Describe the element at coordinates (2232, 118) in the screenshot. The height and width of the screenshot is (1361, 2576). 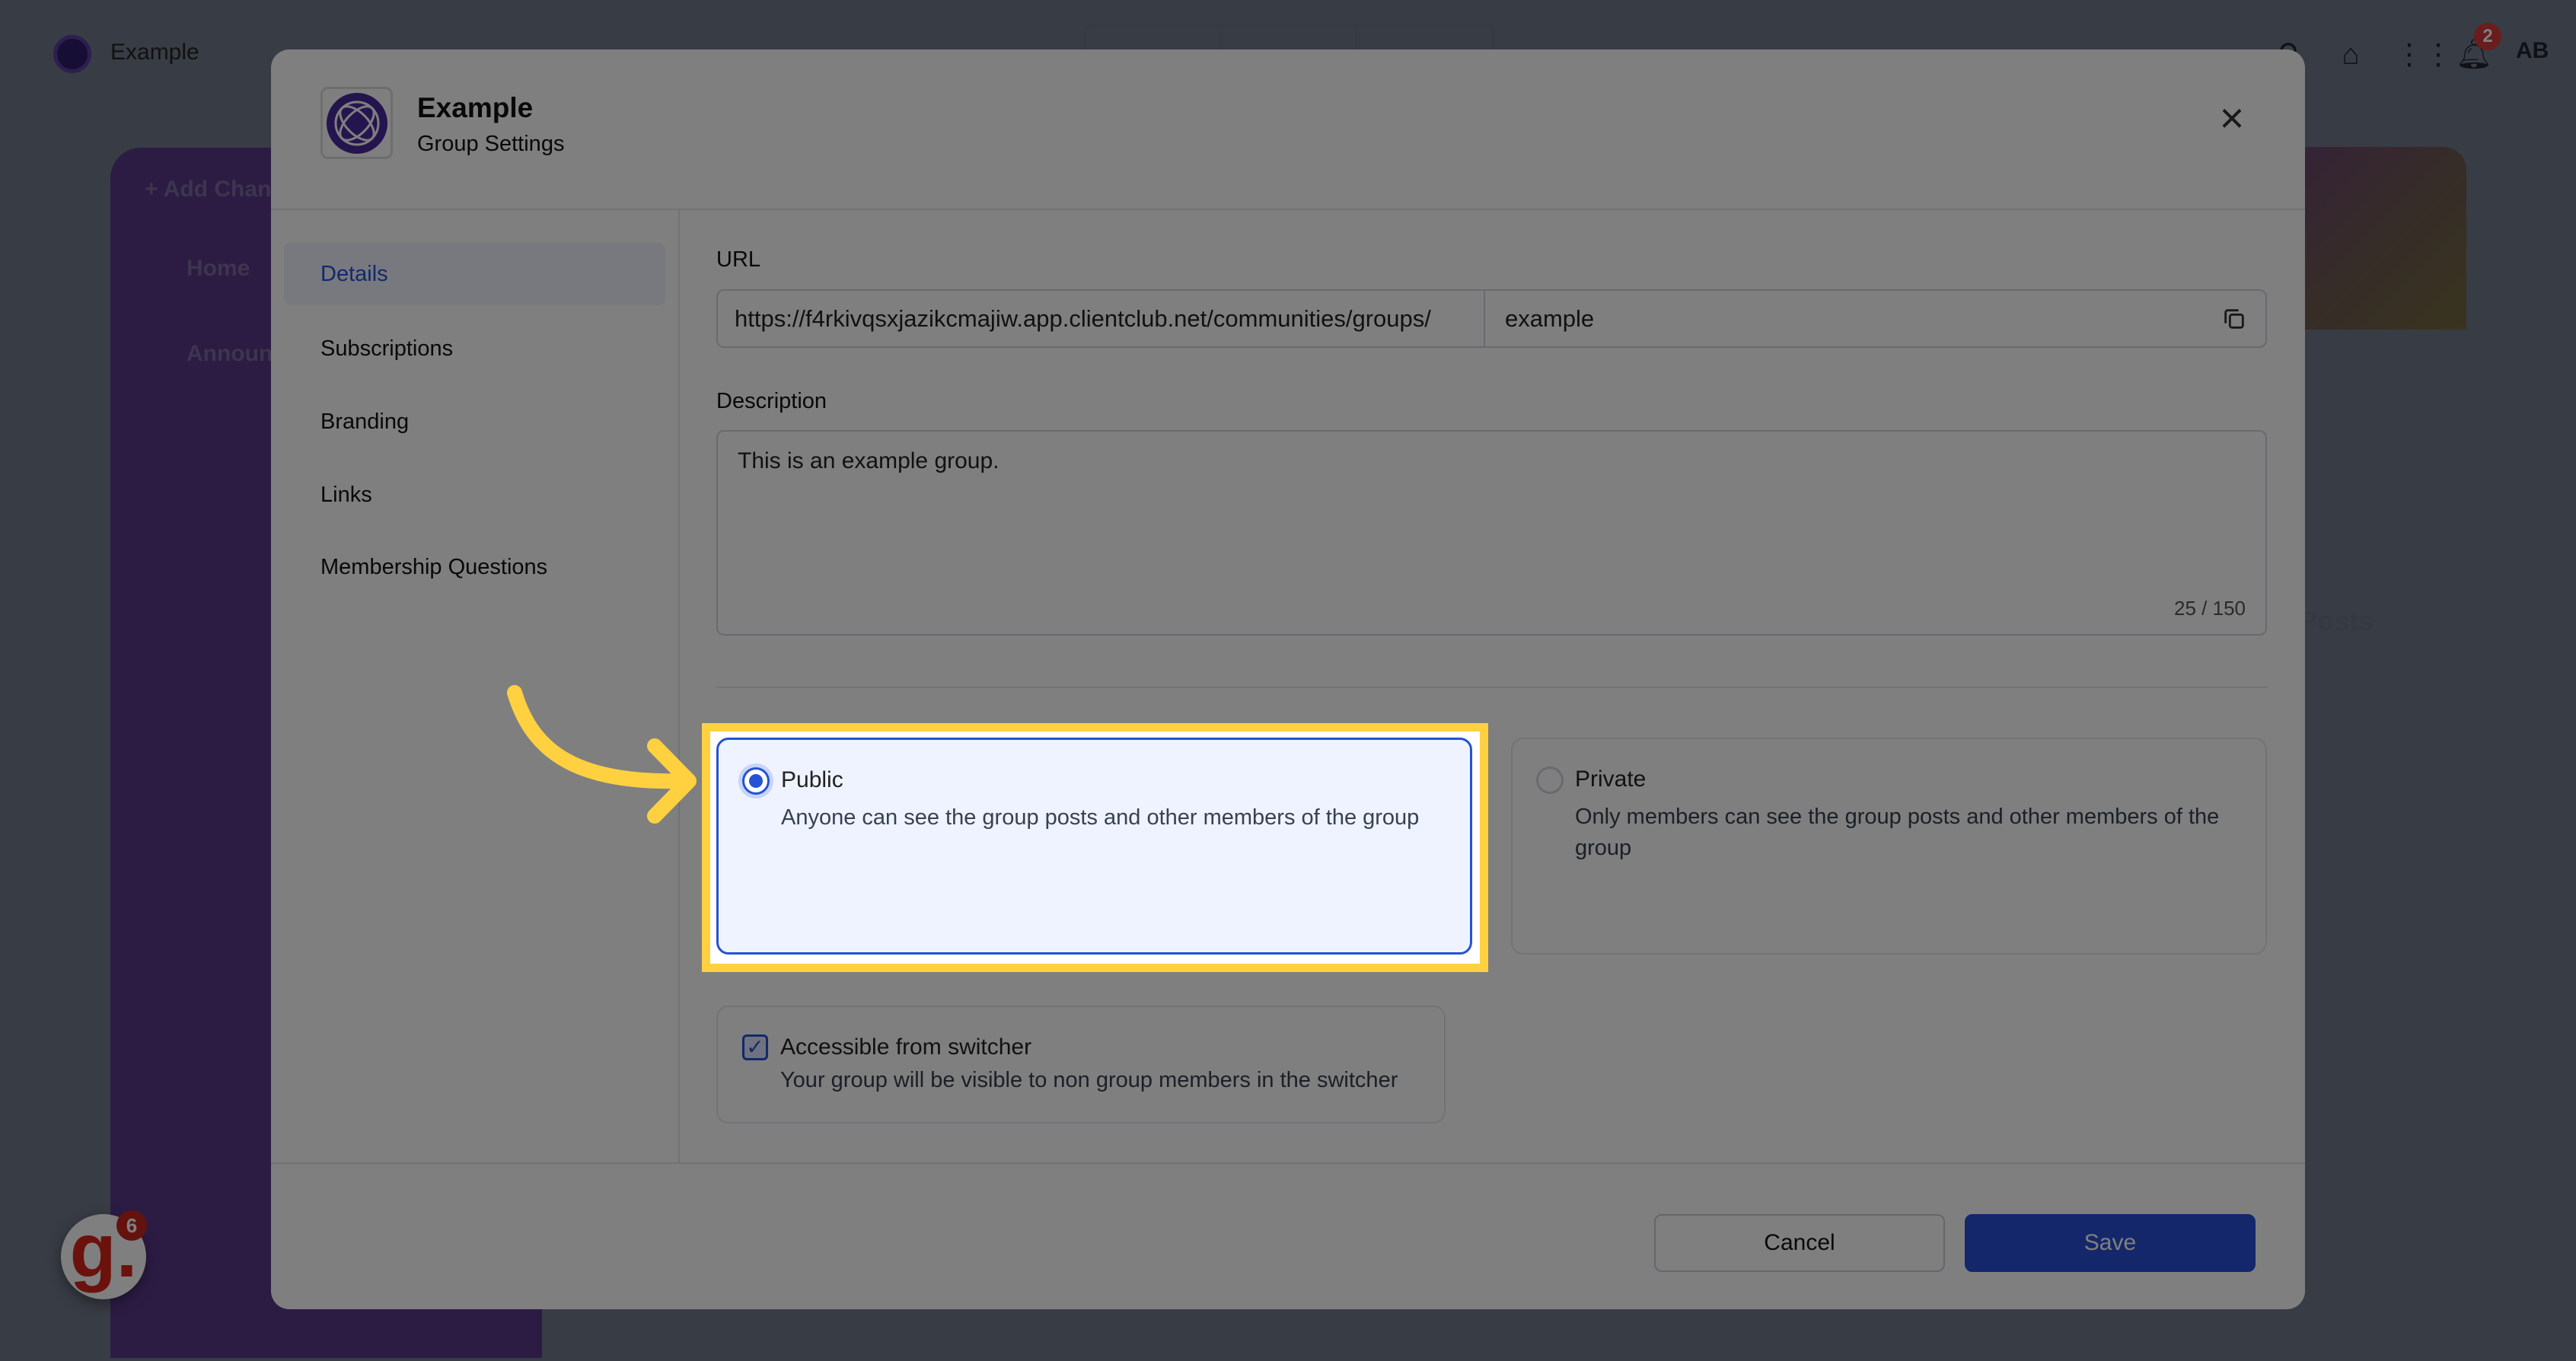
I see `close-icon: ×` at that location.